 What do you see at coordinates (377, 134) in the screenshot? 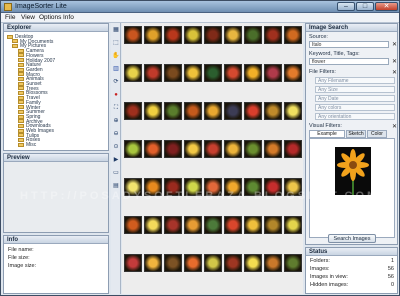
I see `tab-color: Color` at bounding box center [377, 134].